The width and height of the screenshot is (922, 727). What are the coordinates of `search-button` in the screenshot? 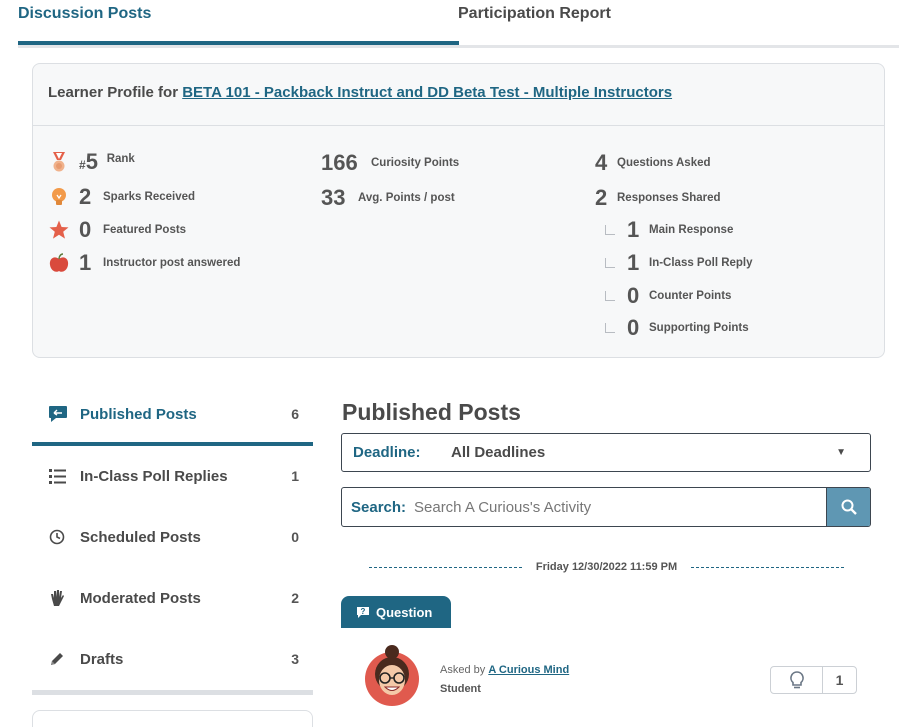 It's located at (848, 507).